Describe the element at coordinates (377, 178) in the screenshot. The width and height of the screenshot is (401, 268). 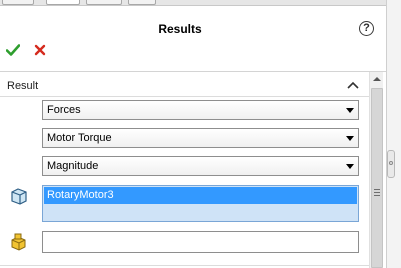
I see `scrollbar-thumb` at that location.